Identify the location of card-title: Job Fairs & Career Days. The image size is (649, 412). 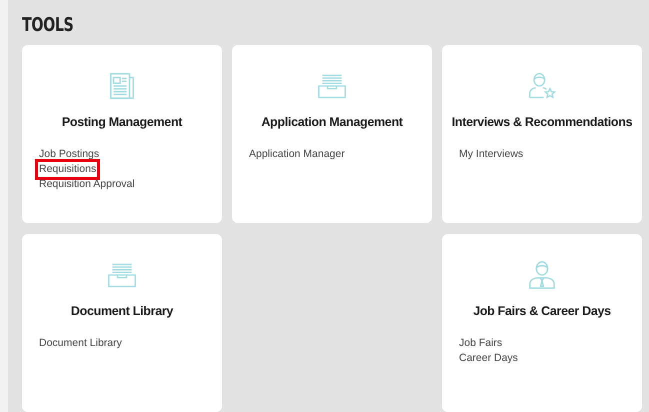
(542, 311).